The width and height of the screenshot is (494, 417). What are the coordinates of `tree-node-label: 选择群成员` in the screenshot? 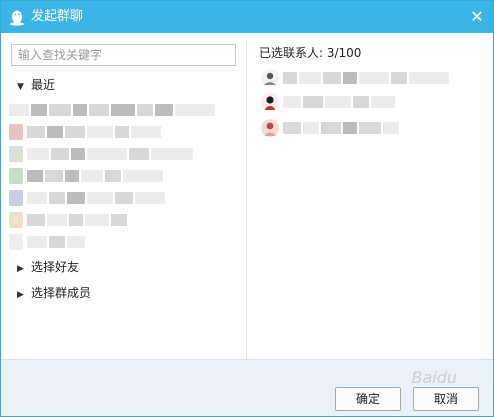 It's located at (61, 293).